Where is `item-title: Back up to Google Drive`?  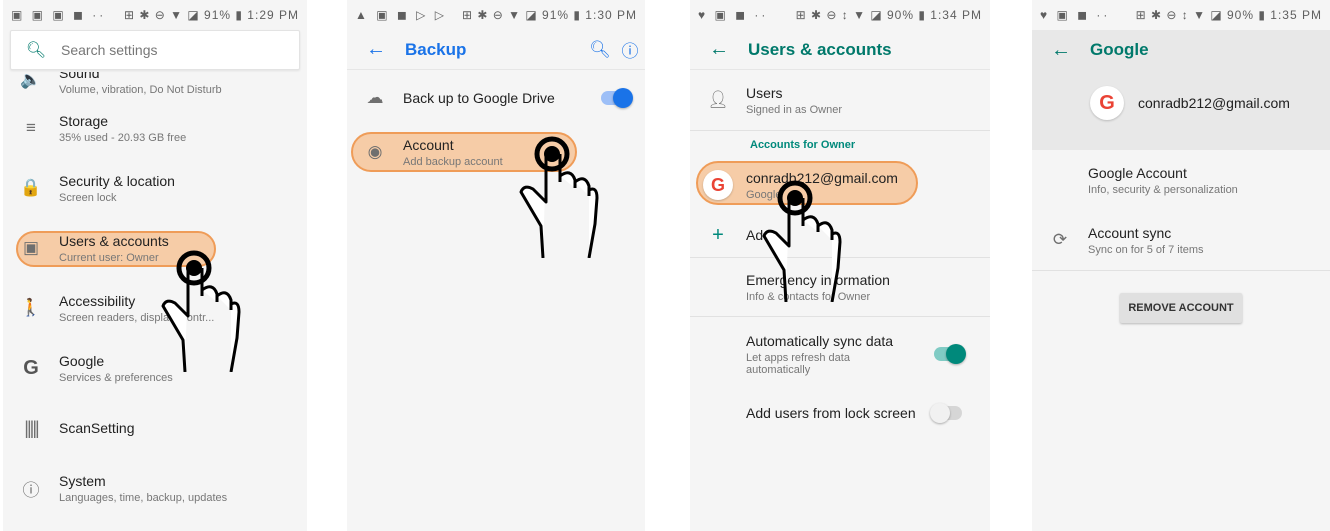 item-title: Back up to Google Drive is located at coordinates (479, 98).